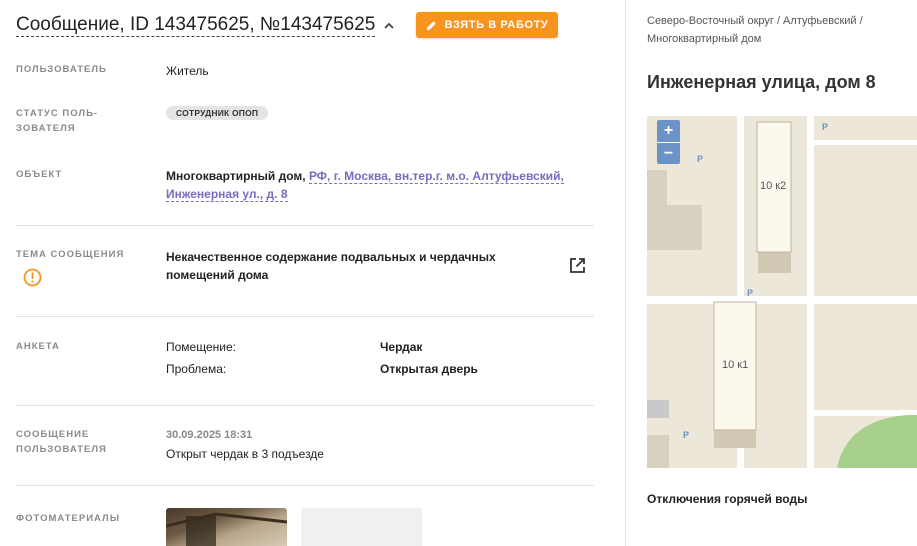 The height and width of the screenshot is (546, 917). What do you see at coordinates (429, 369) in the screenshot?
I see `survey-value: Открытая дверь` at bounding box center [429, 369].